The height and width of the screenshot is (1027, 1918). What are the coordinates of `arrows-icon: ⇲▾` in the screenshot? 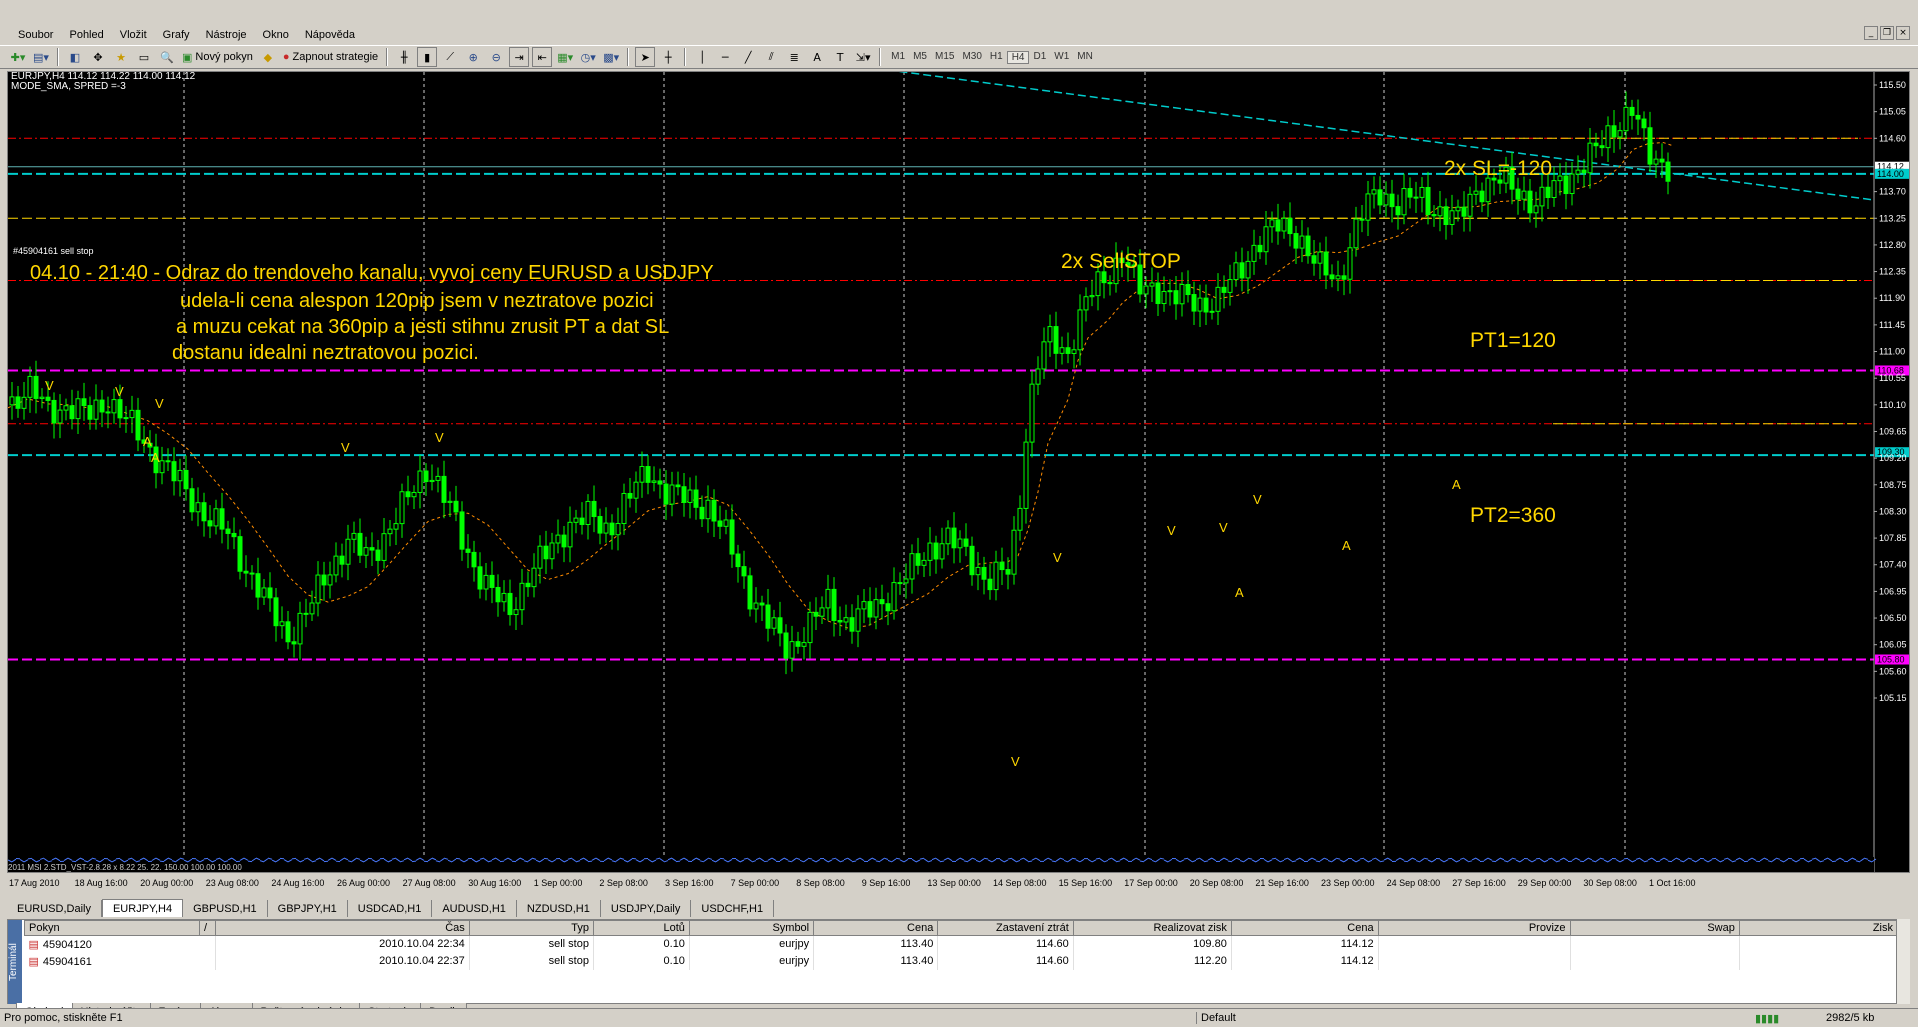 It's located at (863, 57).